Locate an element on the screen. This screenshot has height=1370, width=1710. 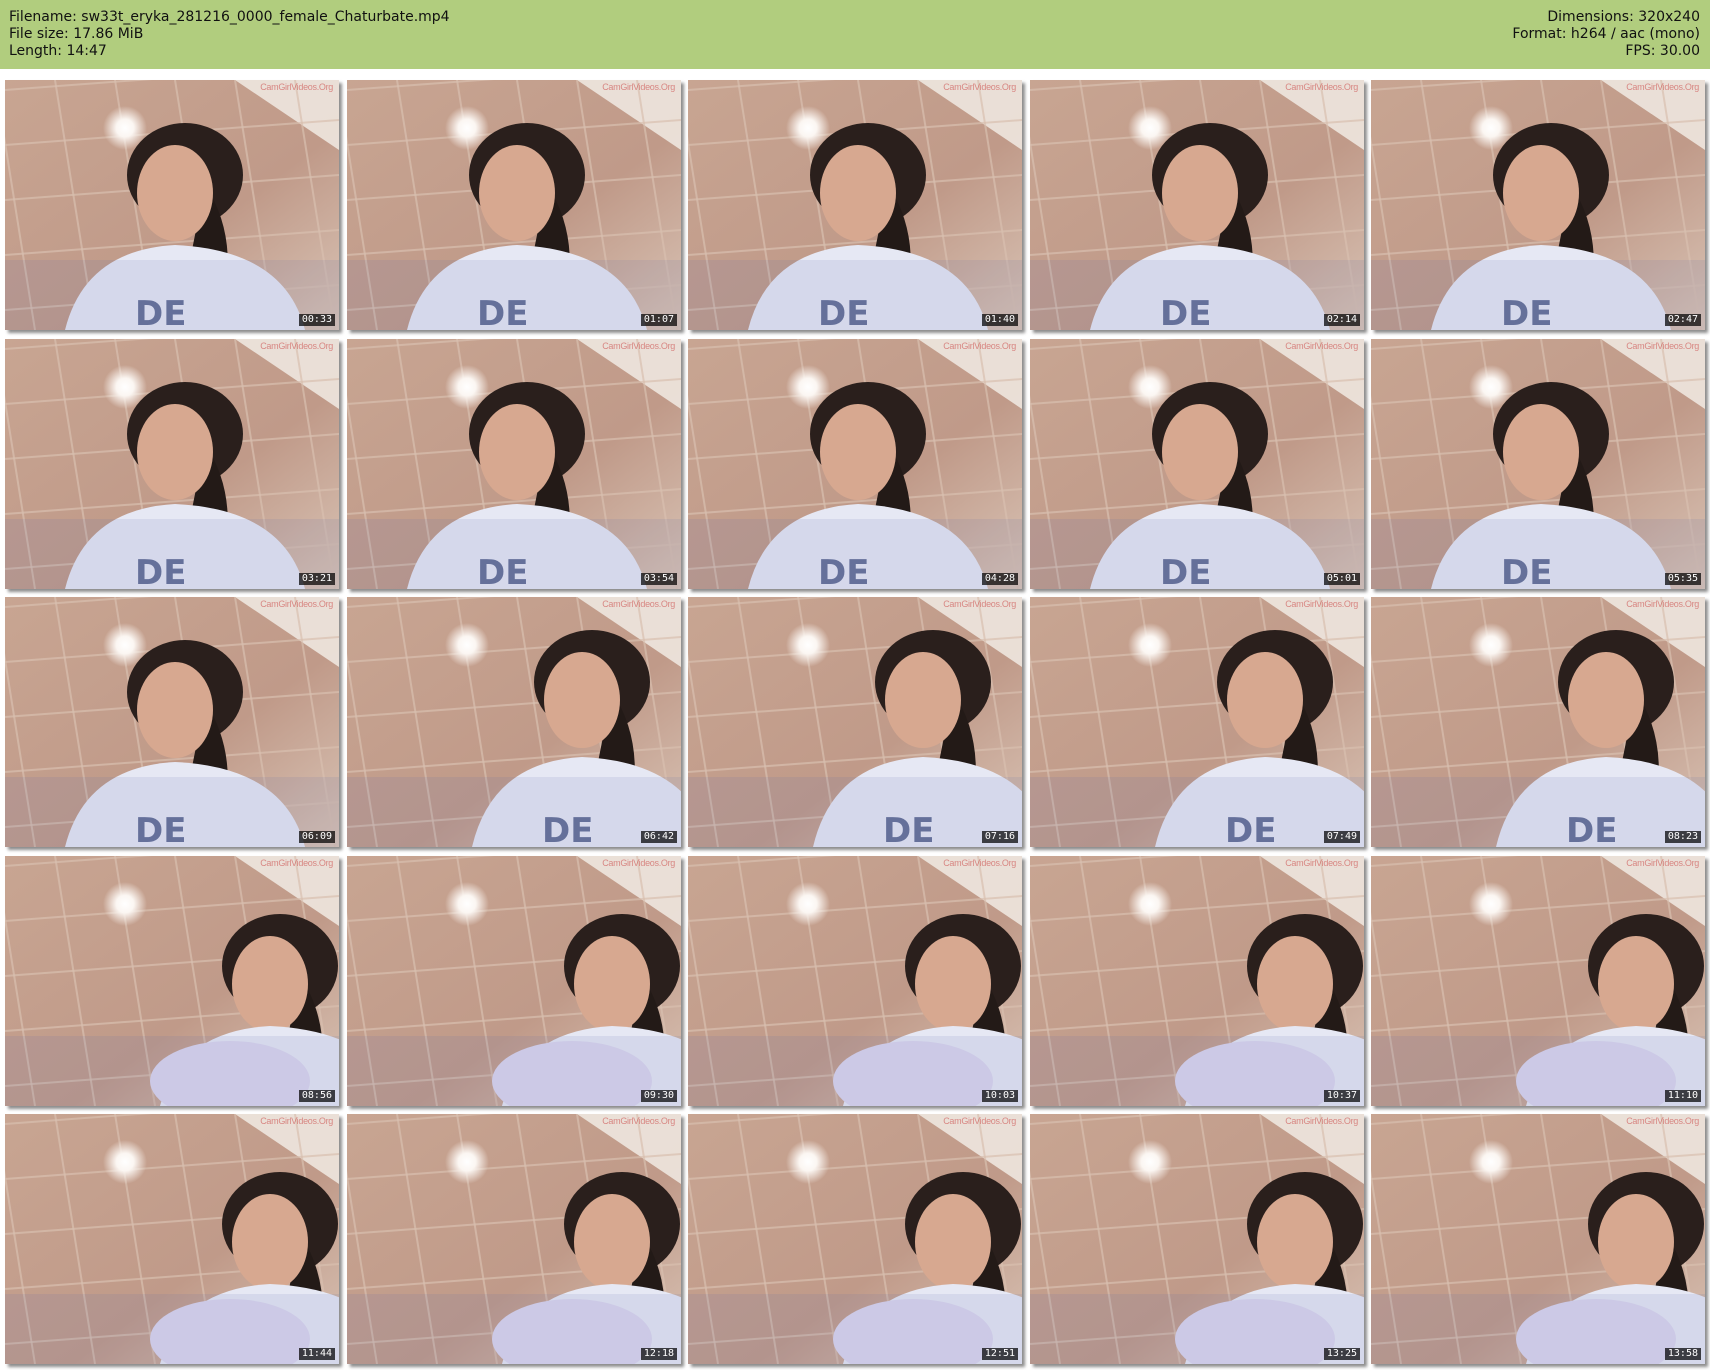
video-thumbnail: DE CamGirlVideos.Org 07:49 is located at coordinates (1197, 722).